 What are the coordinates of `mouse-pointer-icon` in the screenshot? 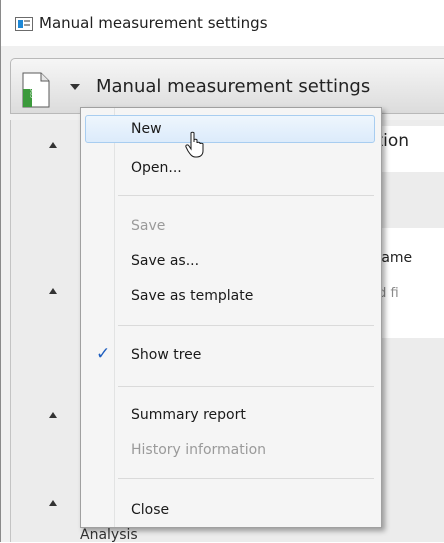 It's located at (194, 144).